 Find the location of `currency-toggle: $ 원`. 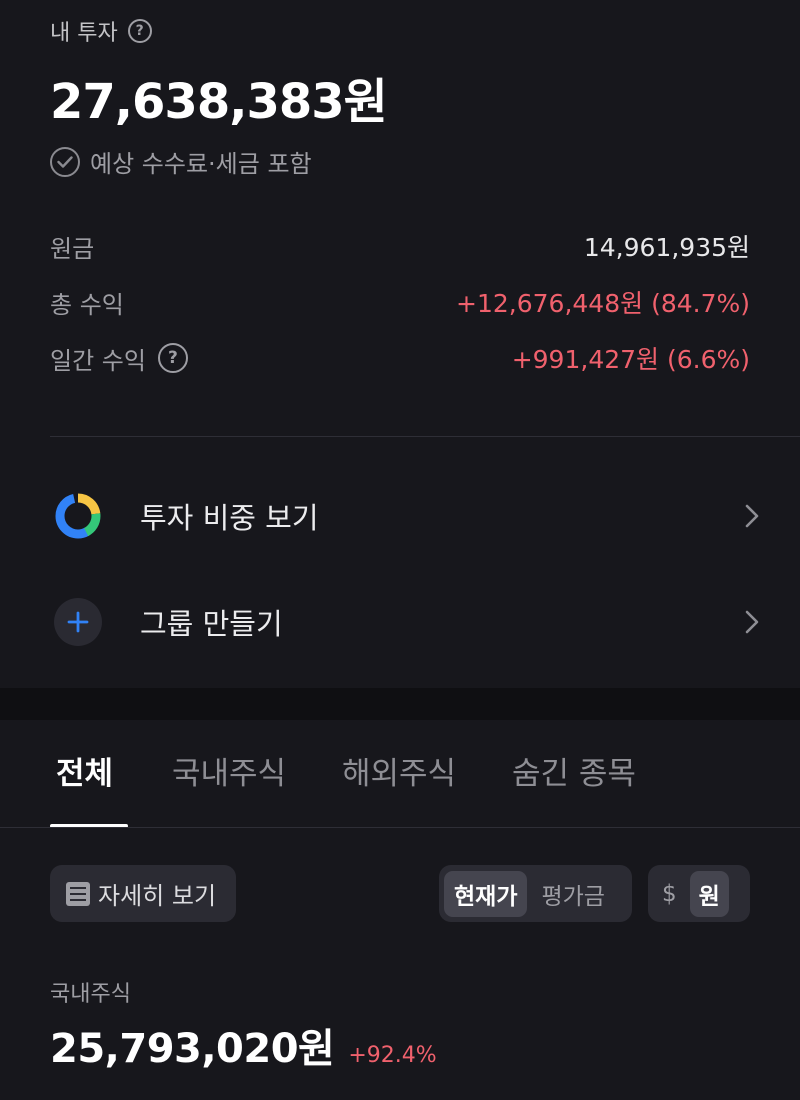

currency-toggle: $ 원 is located at coordinates (699, 893).